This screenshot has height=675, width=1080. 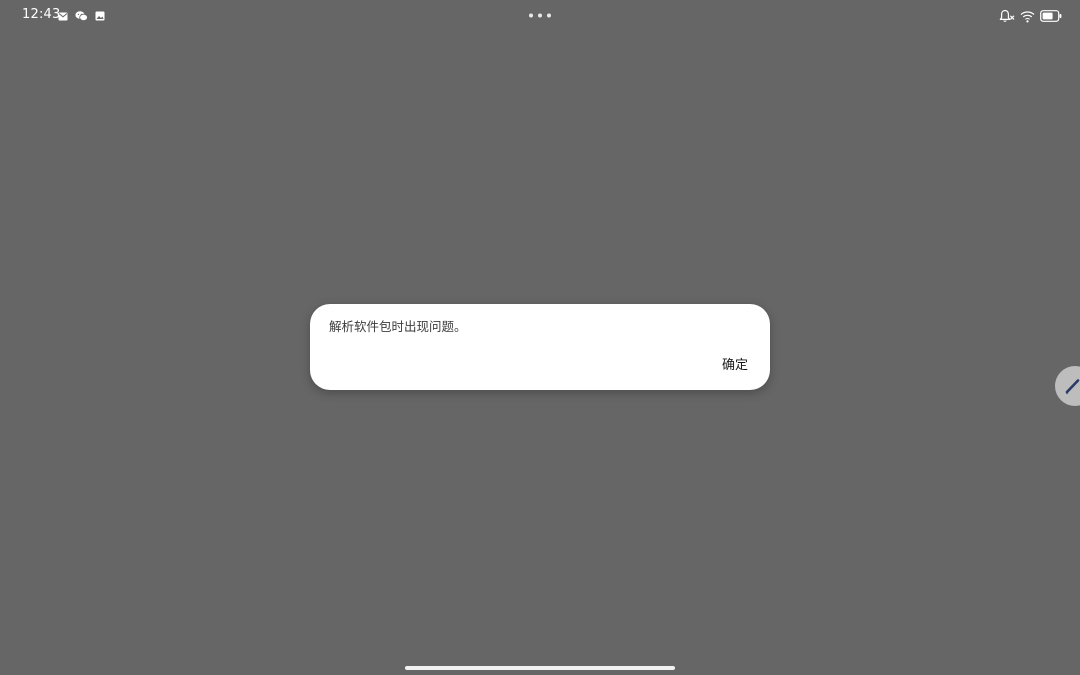 I want to click on bell-muted-icon, so click(x=1007, y=15).